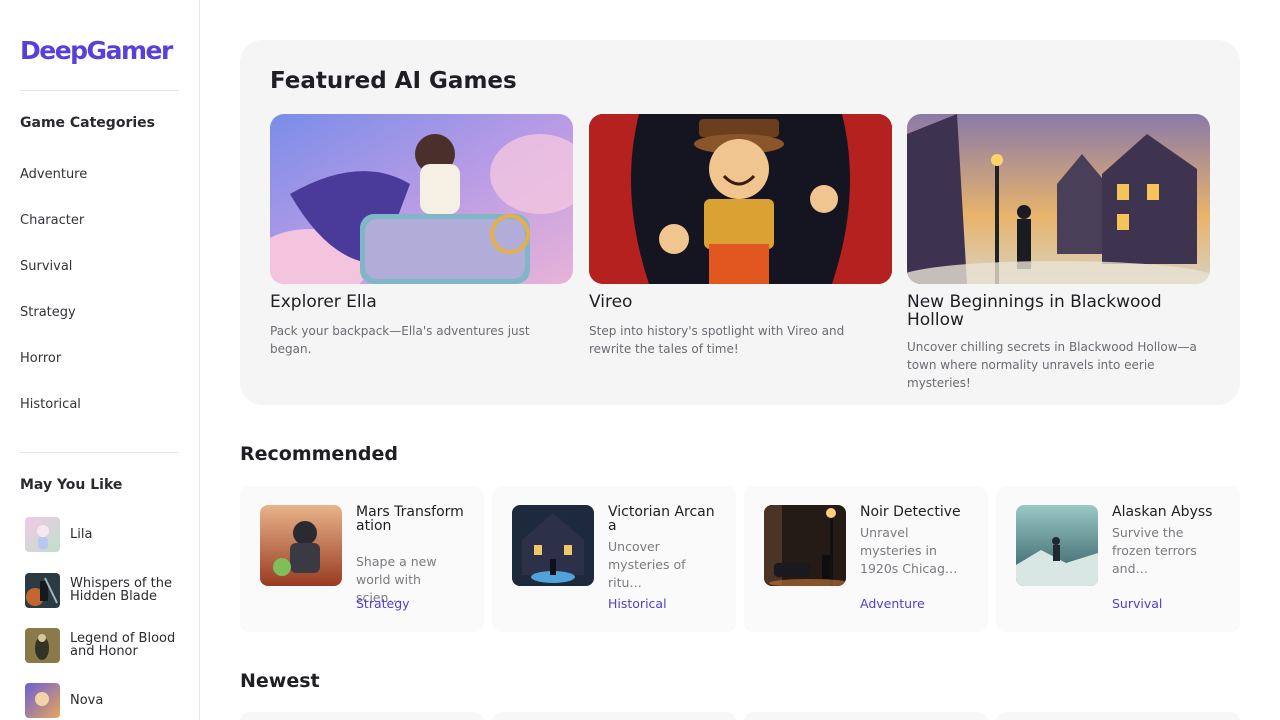 This screenshot has height=720, width=1280. I want to click on like-label: Lila, so click(81, 534).